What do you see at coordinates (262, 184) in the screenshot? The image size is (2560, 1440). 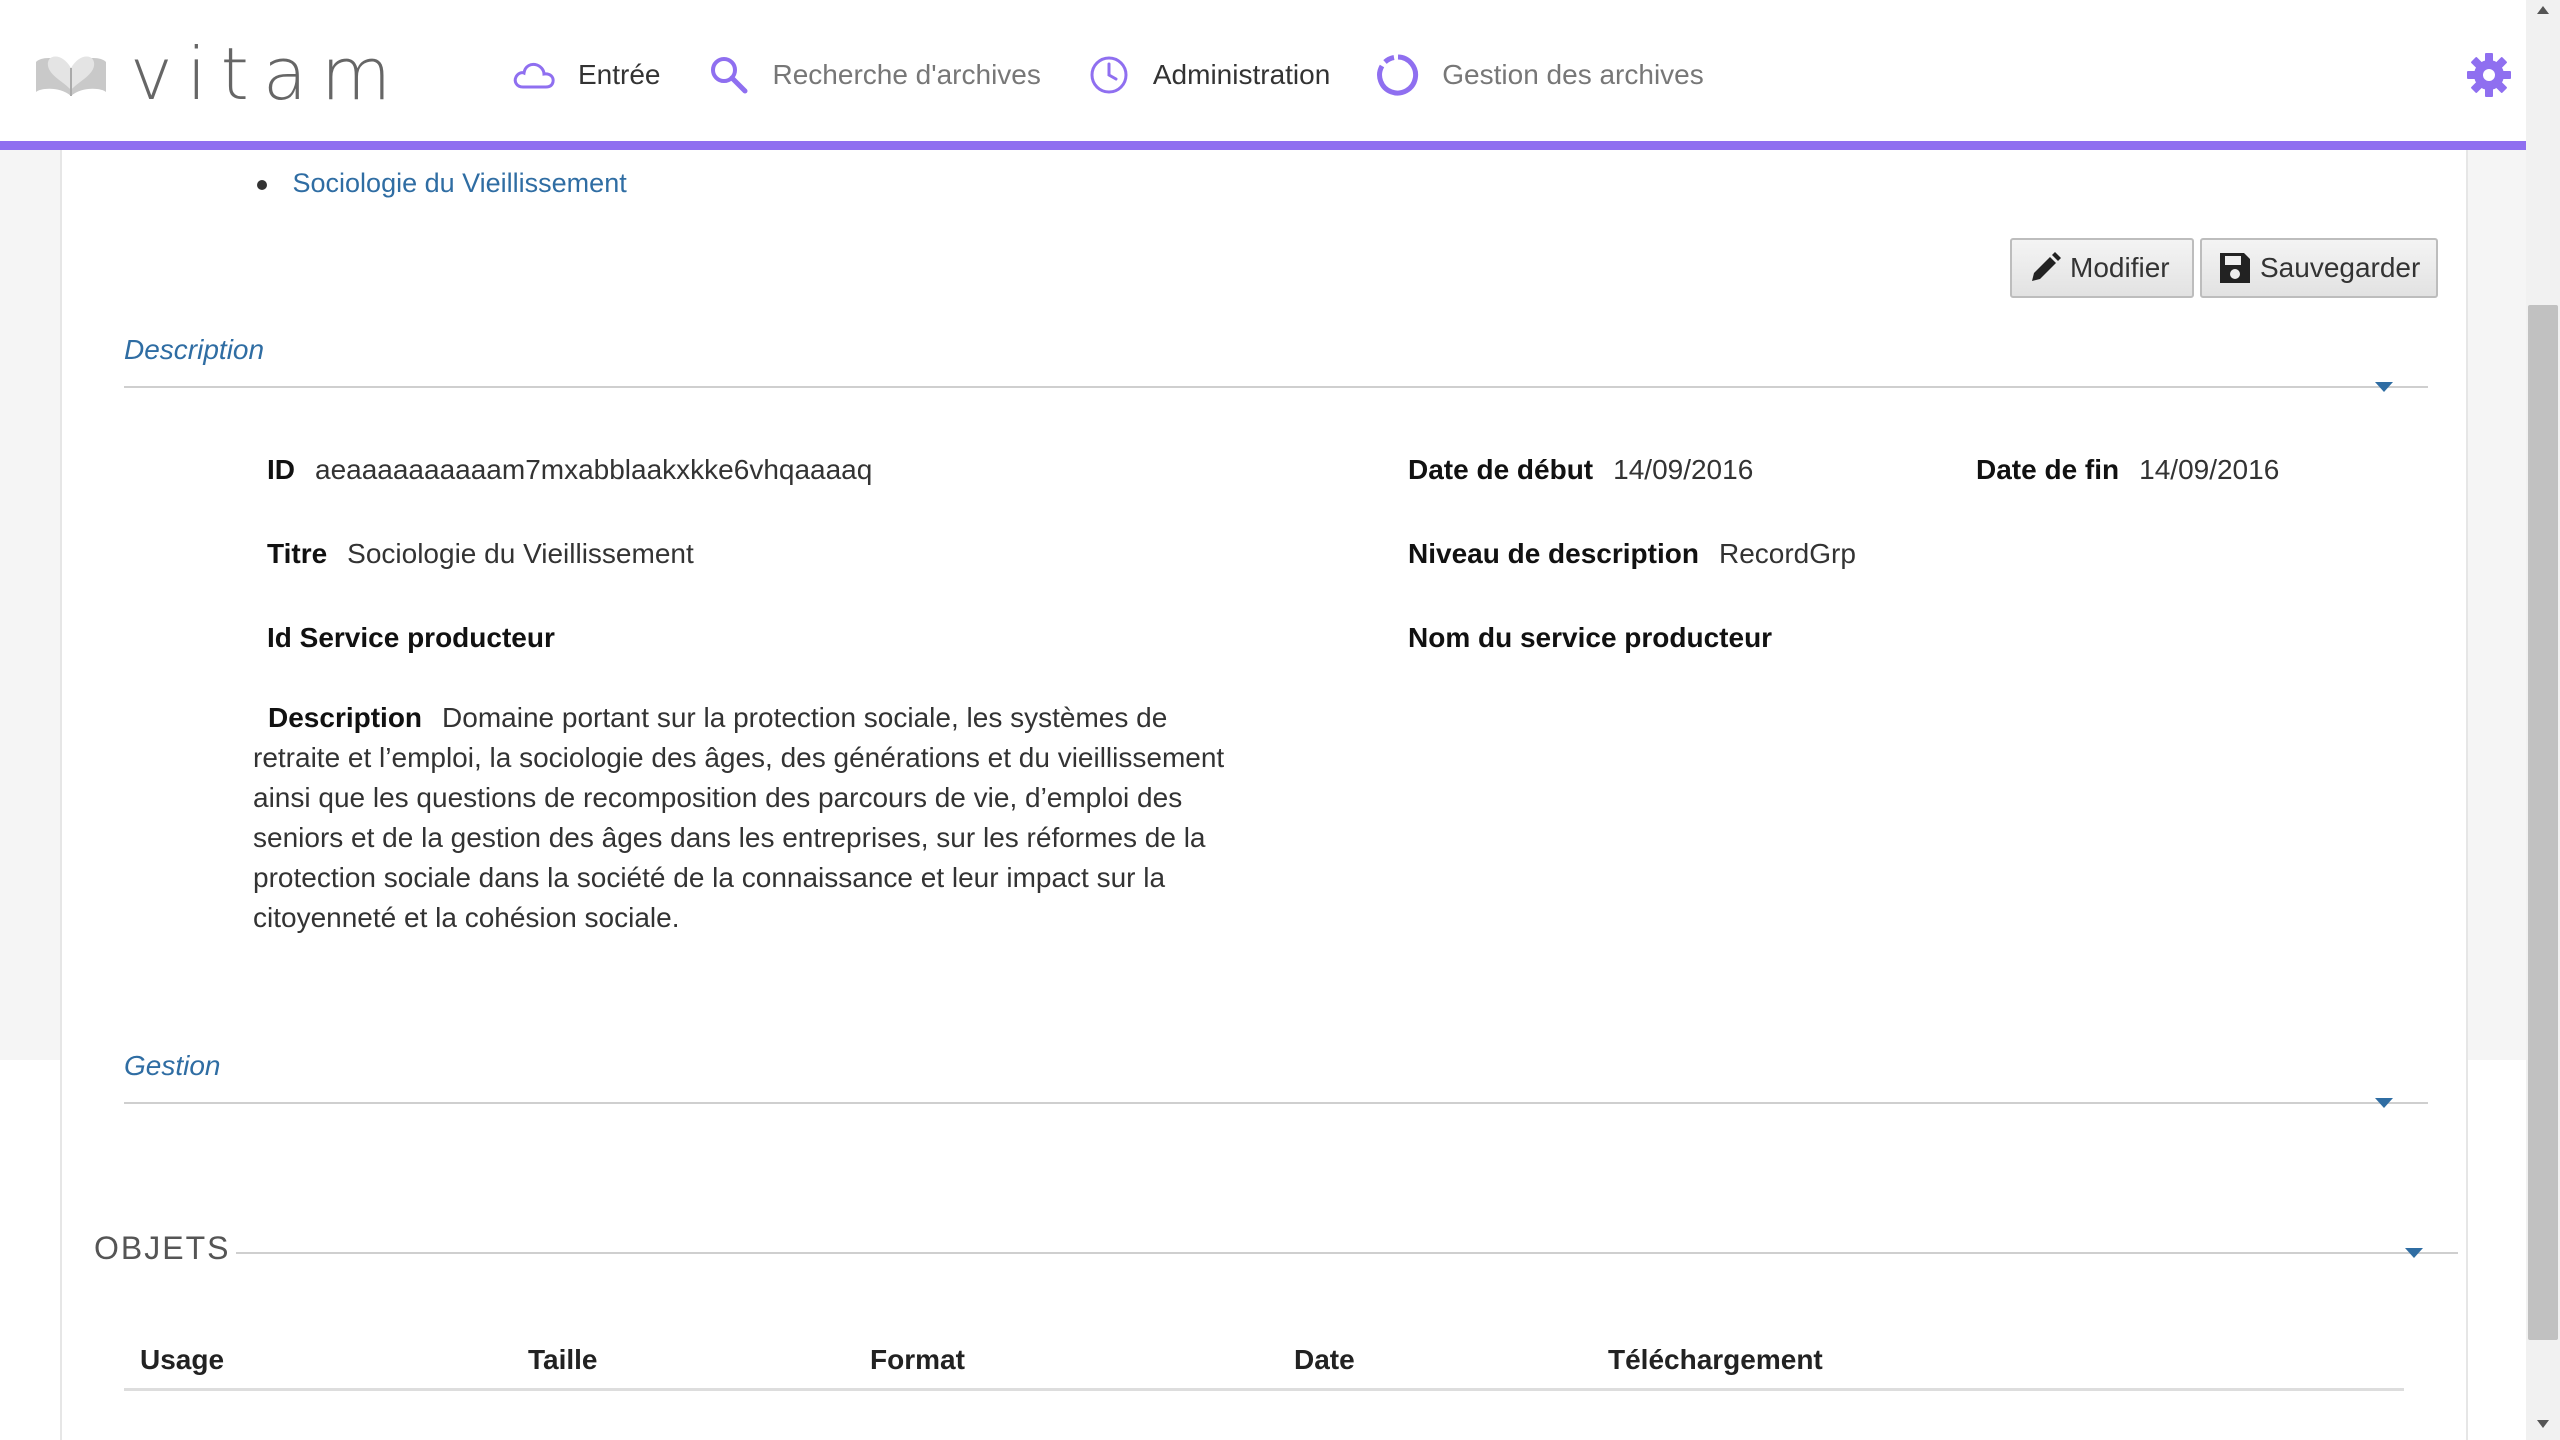 I see `bullet-icon` at bounding box center [262, 184].